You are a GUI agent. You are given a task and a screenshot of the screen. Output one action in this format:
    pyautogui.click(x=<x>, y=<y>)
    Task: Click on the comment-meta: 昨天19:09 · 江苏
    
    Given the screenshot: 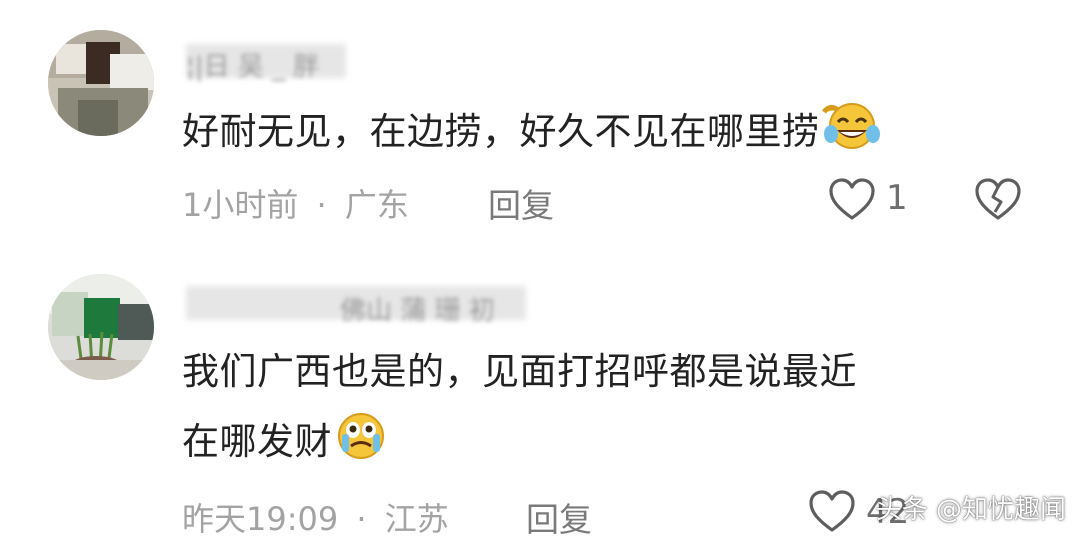 What is the action you would take?
    pyautogui.click(x=315, y=517)
    